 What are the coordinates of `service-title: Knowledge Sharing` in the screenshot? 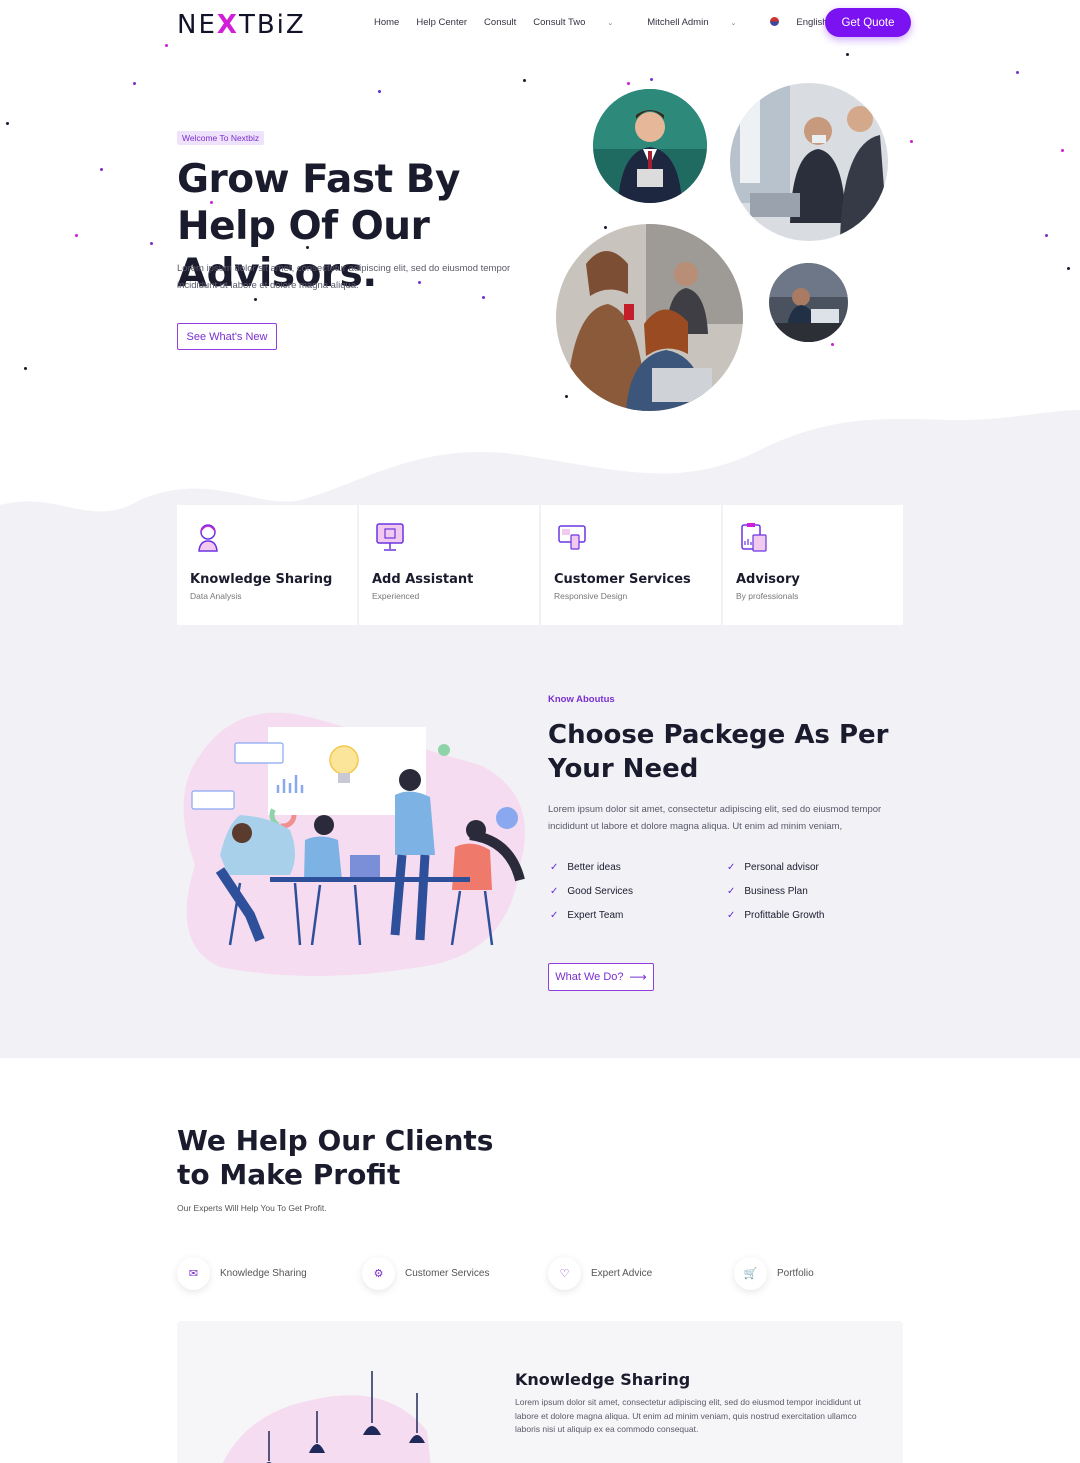 It's located at (261, 579).